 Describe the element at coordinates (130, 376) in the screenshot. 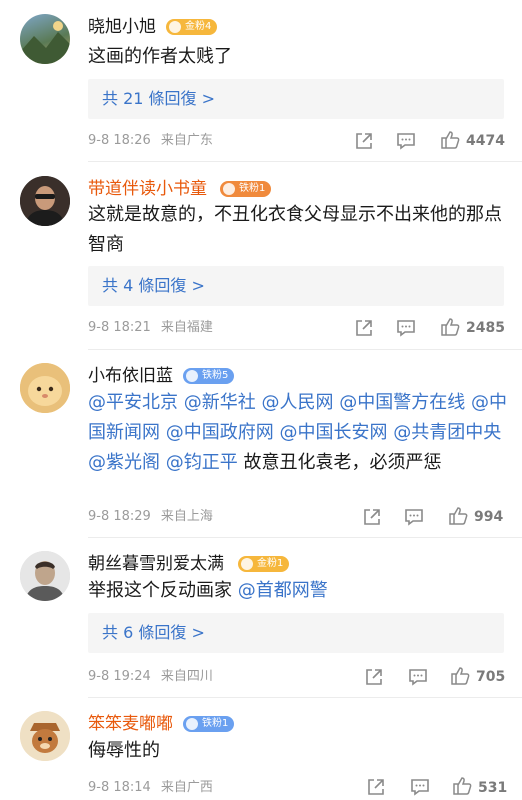

I see `username: 小布依旧蓝` at that location.